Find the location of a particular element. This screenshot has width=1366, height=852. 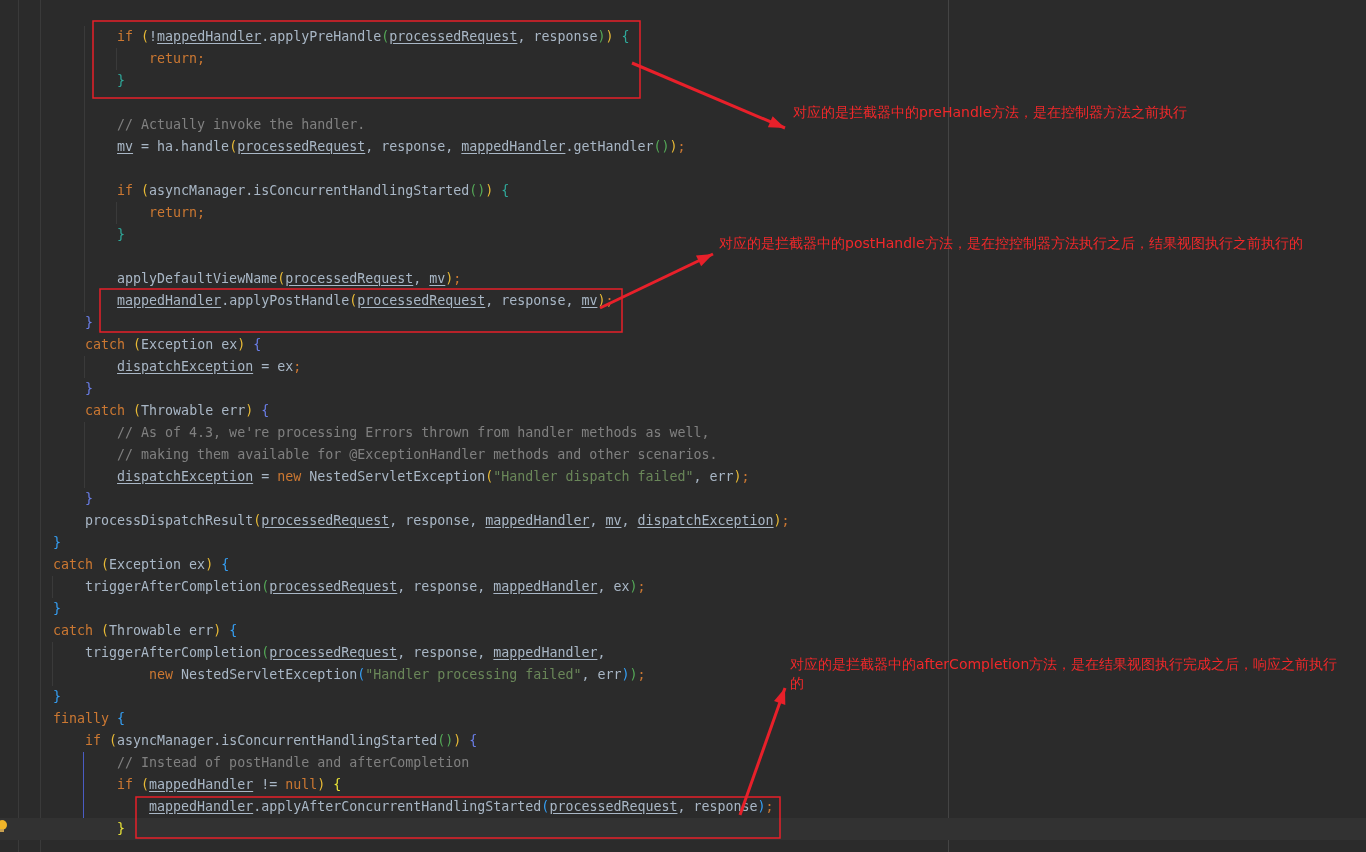

code-line: // making them available for @ExceptionHandler methods and other scenarios. is located at coordinates (417, 454).